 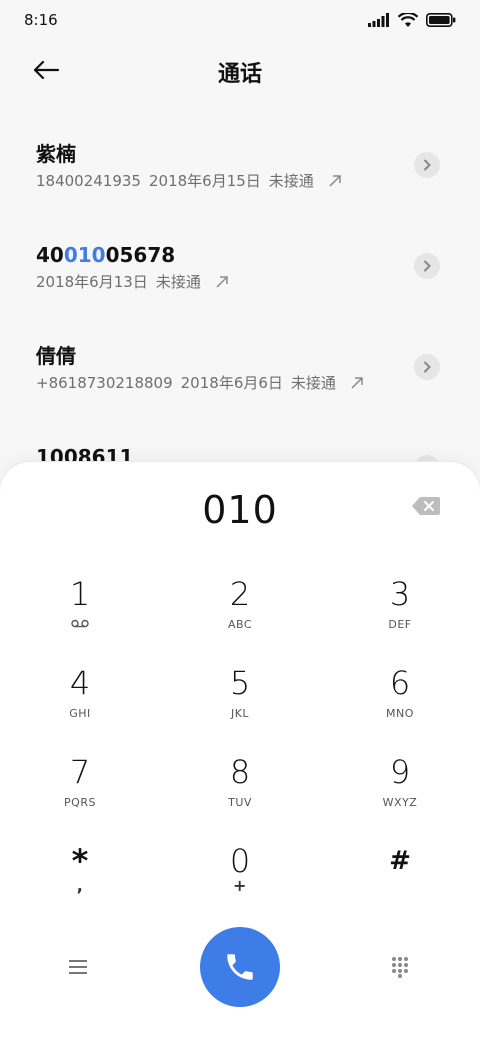 What do you see at coordinates (400, 772) in the screenshot?
I see `key-digit: 9` at bounding box center [400, 772].